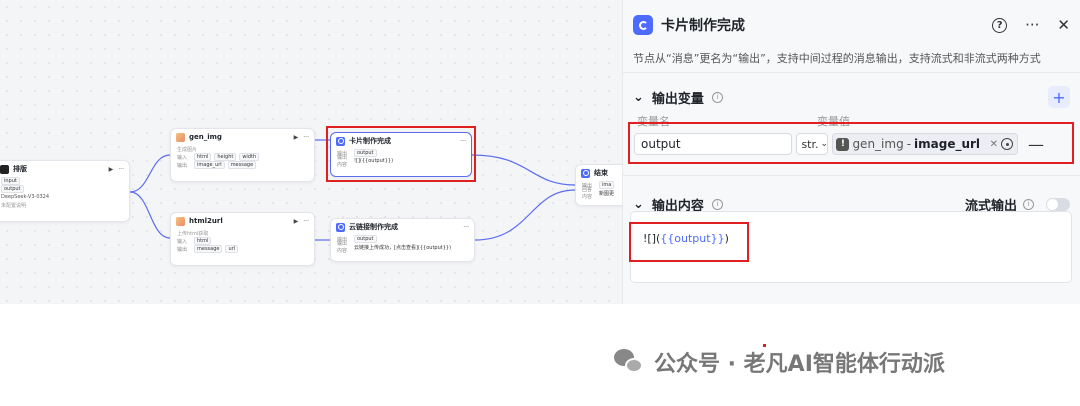 The image size is (1080, 406). What do you see at coordinates (692, 238) in the screenshot?
I see `template-variable: {{output}}` at bounding box center [692, 238].